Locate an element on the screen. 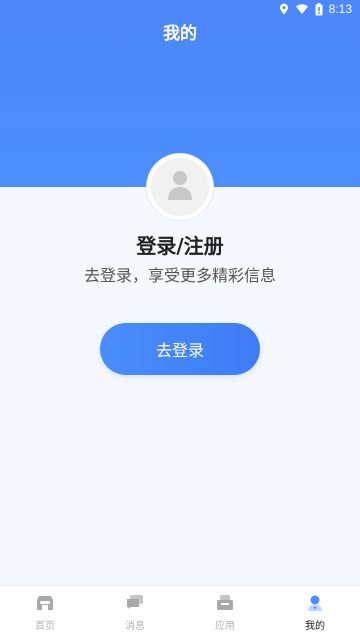 Image resolution: width=360 pixels, height=640 pixels. status-bar: 8:13 is located at coordinates (180, 9).